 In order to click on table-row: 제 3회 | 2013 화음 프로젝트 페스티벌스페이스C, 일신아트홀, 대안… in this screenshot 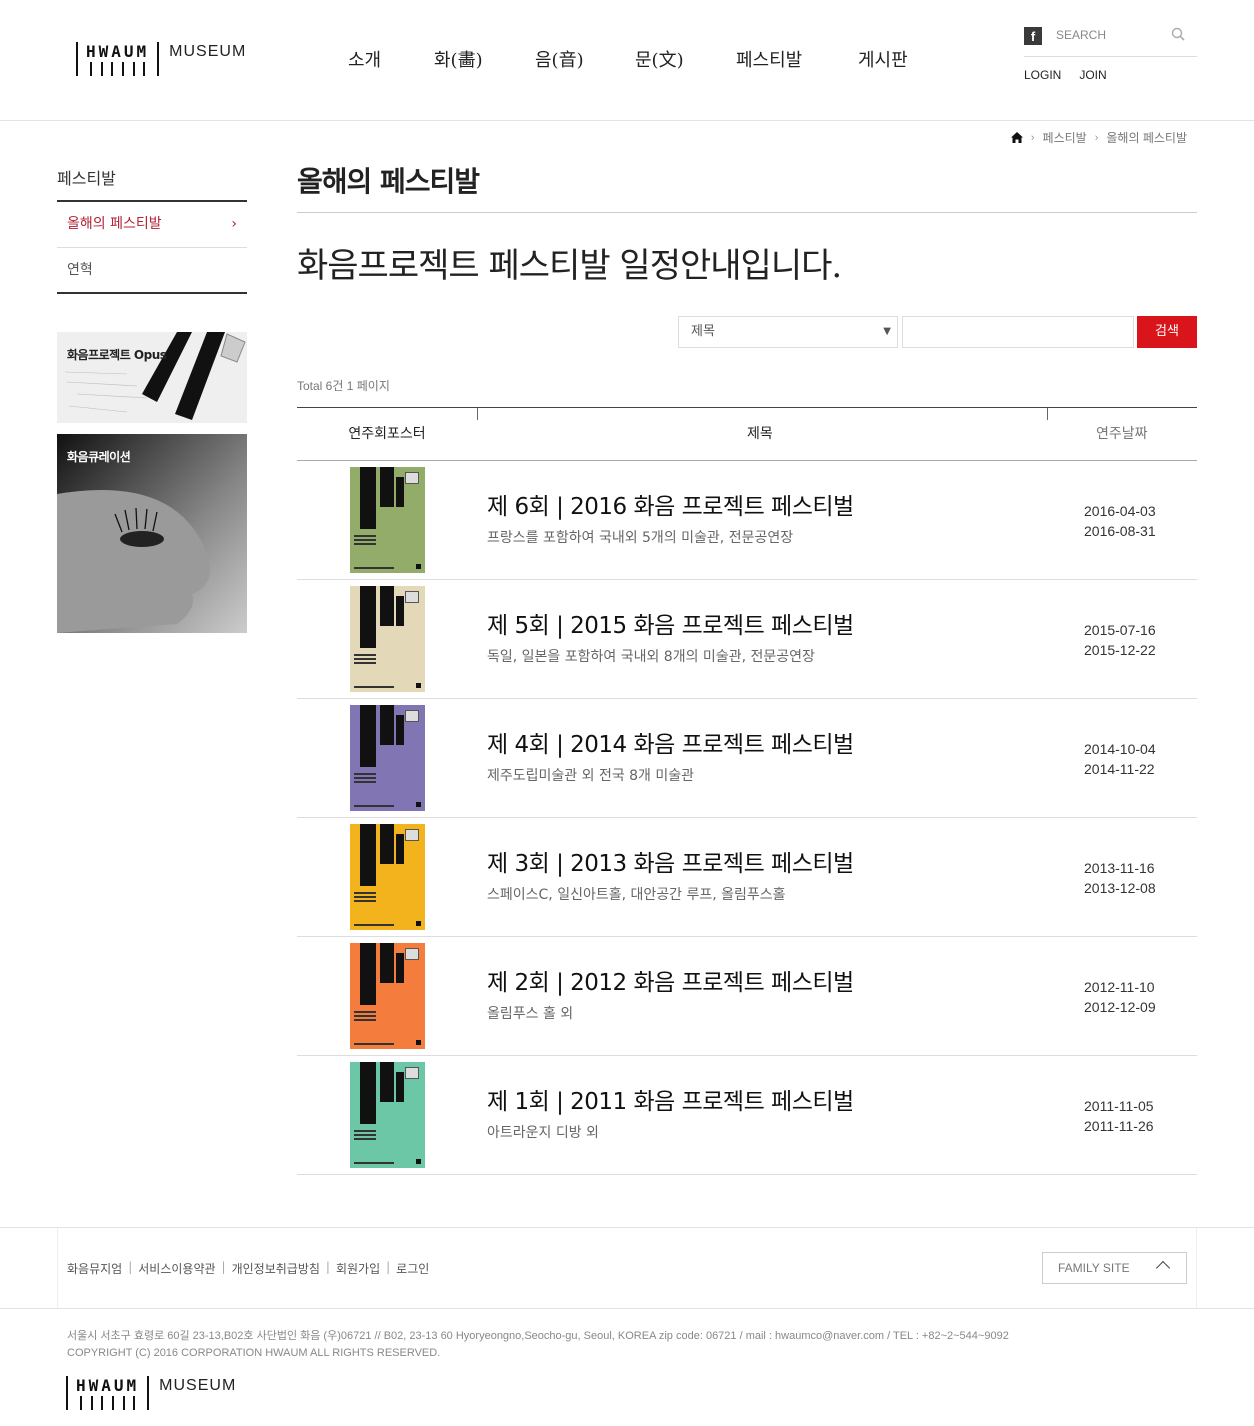, I will do `click(747, 877)`.